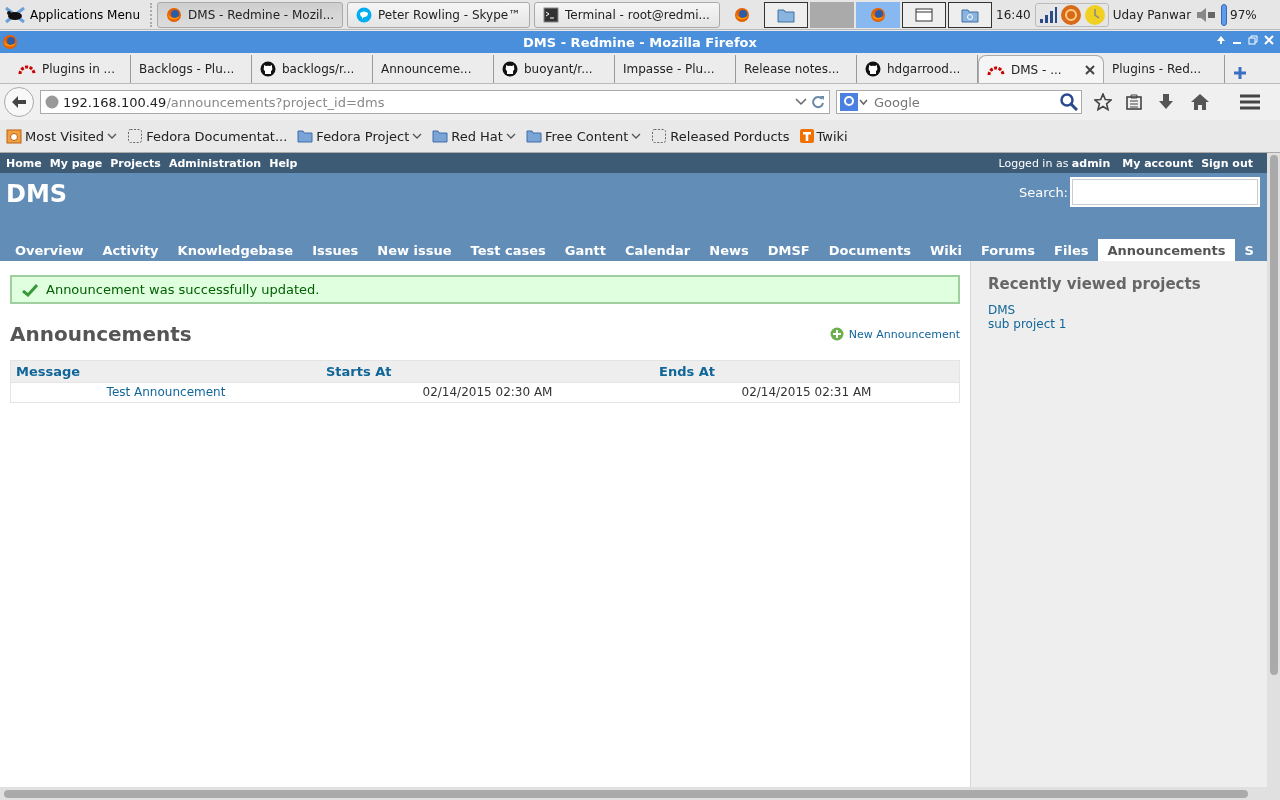 This screenshot has width=1280, height=800. I want to click on volume-muted-icon, so click(1206, 14).